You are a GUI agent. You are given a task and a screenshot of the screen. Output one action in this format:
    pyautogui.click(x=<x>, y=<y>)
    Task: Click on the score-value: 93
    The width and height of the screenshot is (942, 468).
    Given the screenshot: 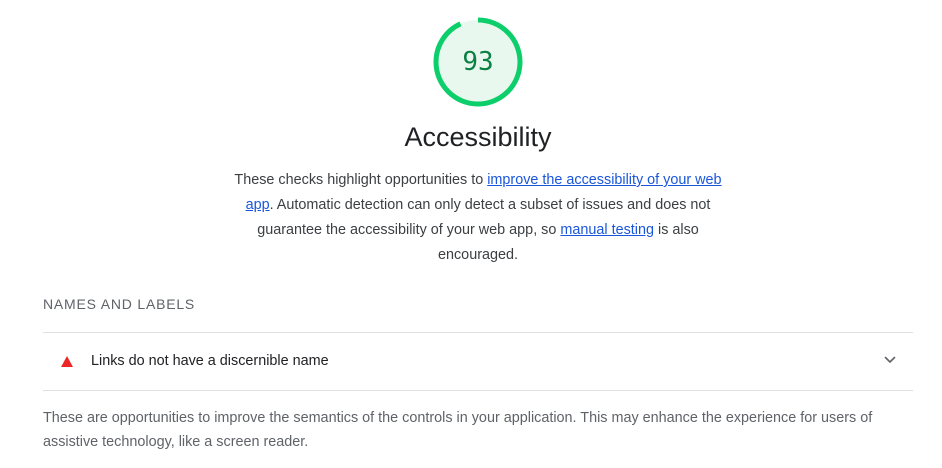 What is the action you would take?
    pyautogui.click(x=478, y=62)
    